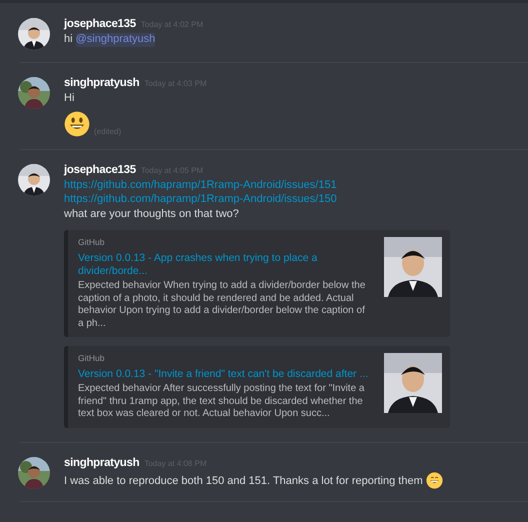 Image resolution: width=528 pixels, height=522 pixels. Describe the element at coordinates (200, 199) in the screenshot. I see `url-link: https://github.com/hapramp/1Rramp-Android/issues/150` at that location.